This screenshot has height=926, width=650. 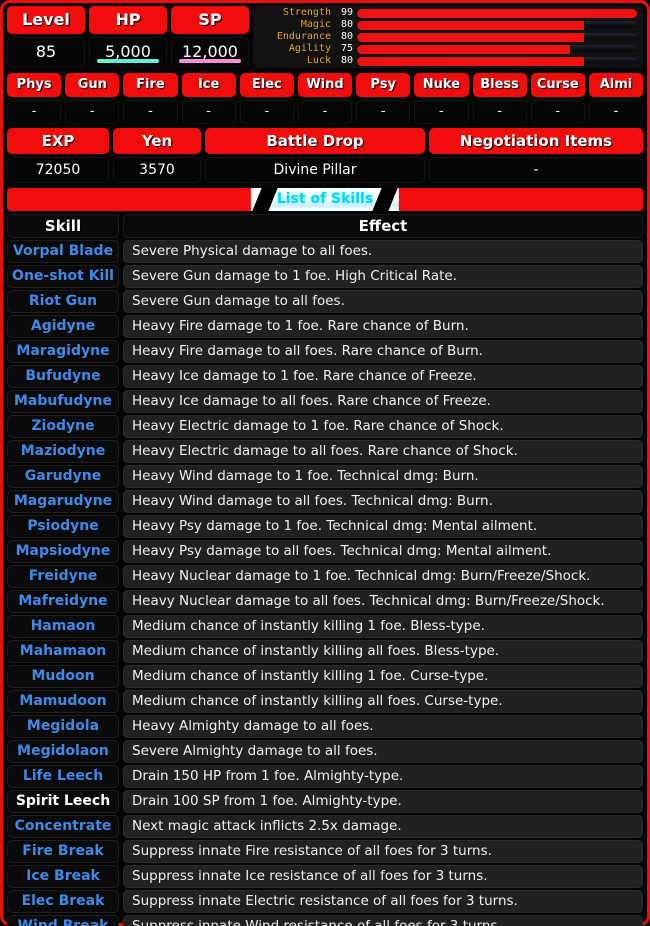 I want to click on skill-name: Elec Break, so click(x=63, y=901).